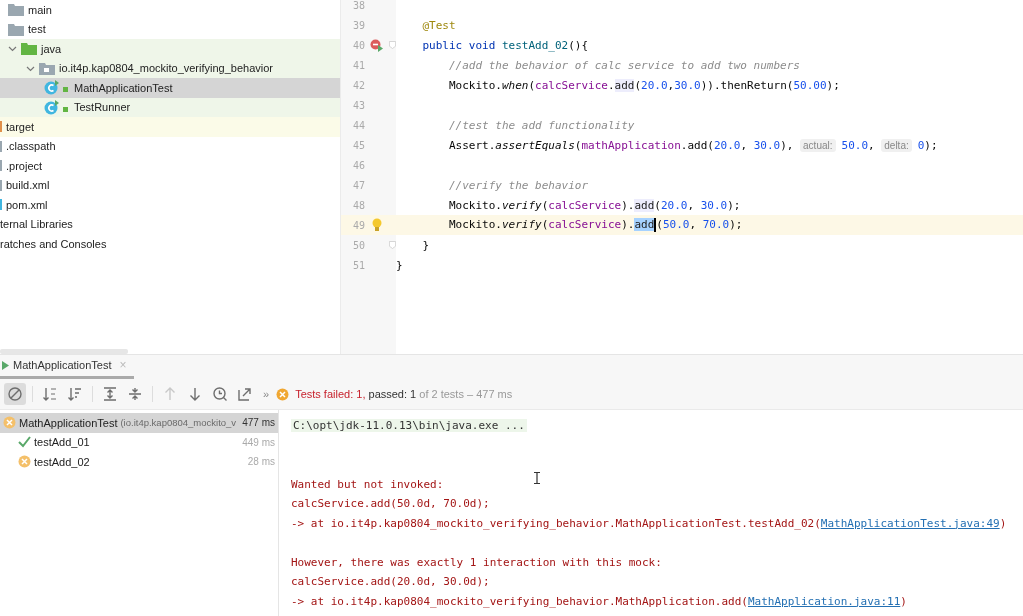  I want to click on line-number: 43, so click(358, 105).